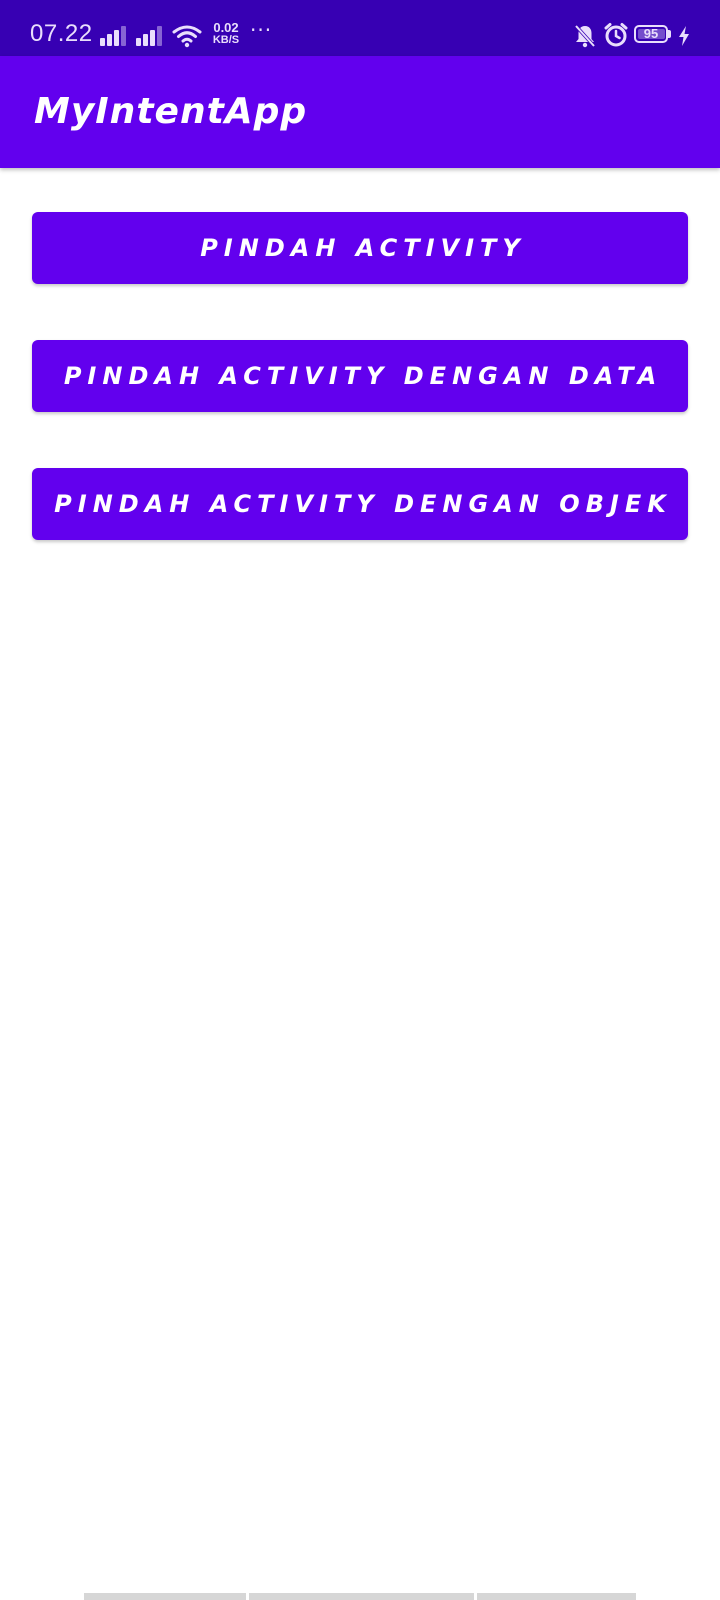 The width and height of the screenshot is (720, 1600). I want to click on battery-icon: 95, so click(651, 34).